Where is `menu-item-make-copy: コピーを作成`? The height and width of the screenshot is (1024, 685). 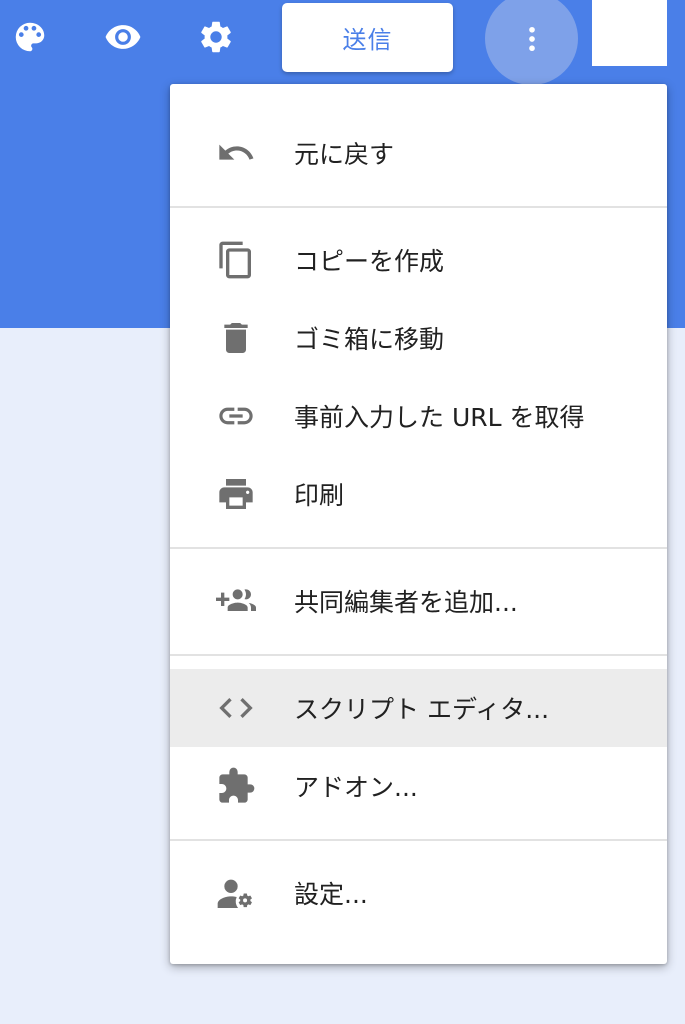
menu-item-make-copy: コピーを作成 is located at coordinates (418, 260).